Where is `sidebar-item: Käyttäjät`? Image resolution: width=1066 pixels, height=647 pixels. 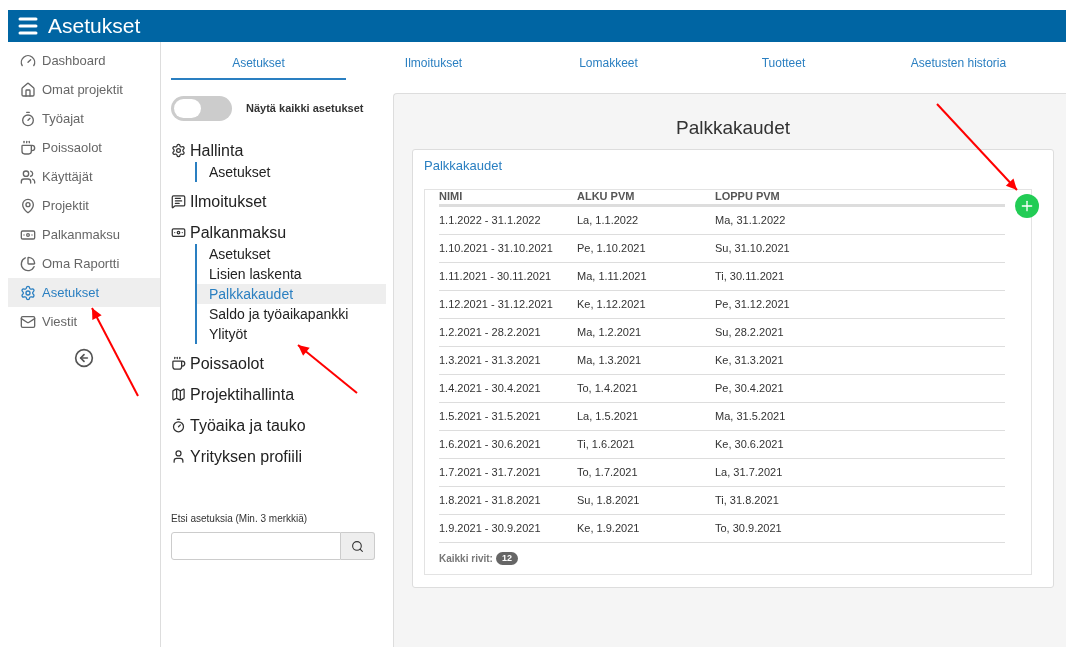 sidebar-item: Käyttäjät is located at coordinates (84, 176).